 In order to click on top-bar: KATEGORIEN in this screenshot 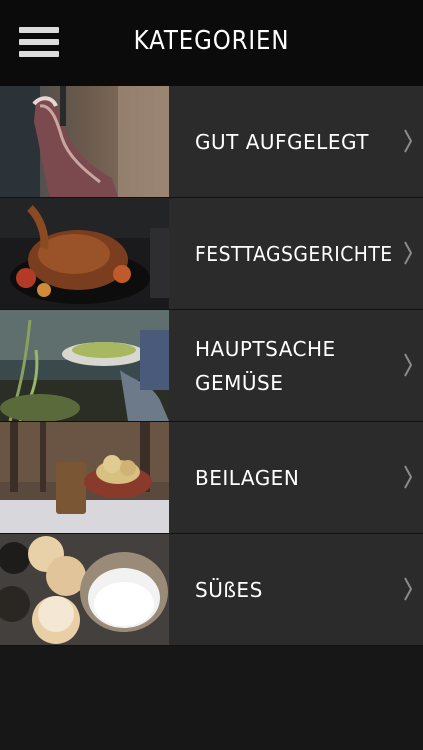, I will do `click(211, 43)`.